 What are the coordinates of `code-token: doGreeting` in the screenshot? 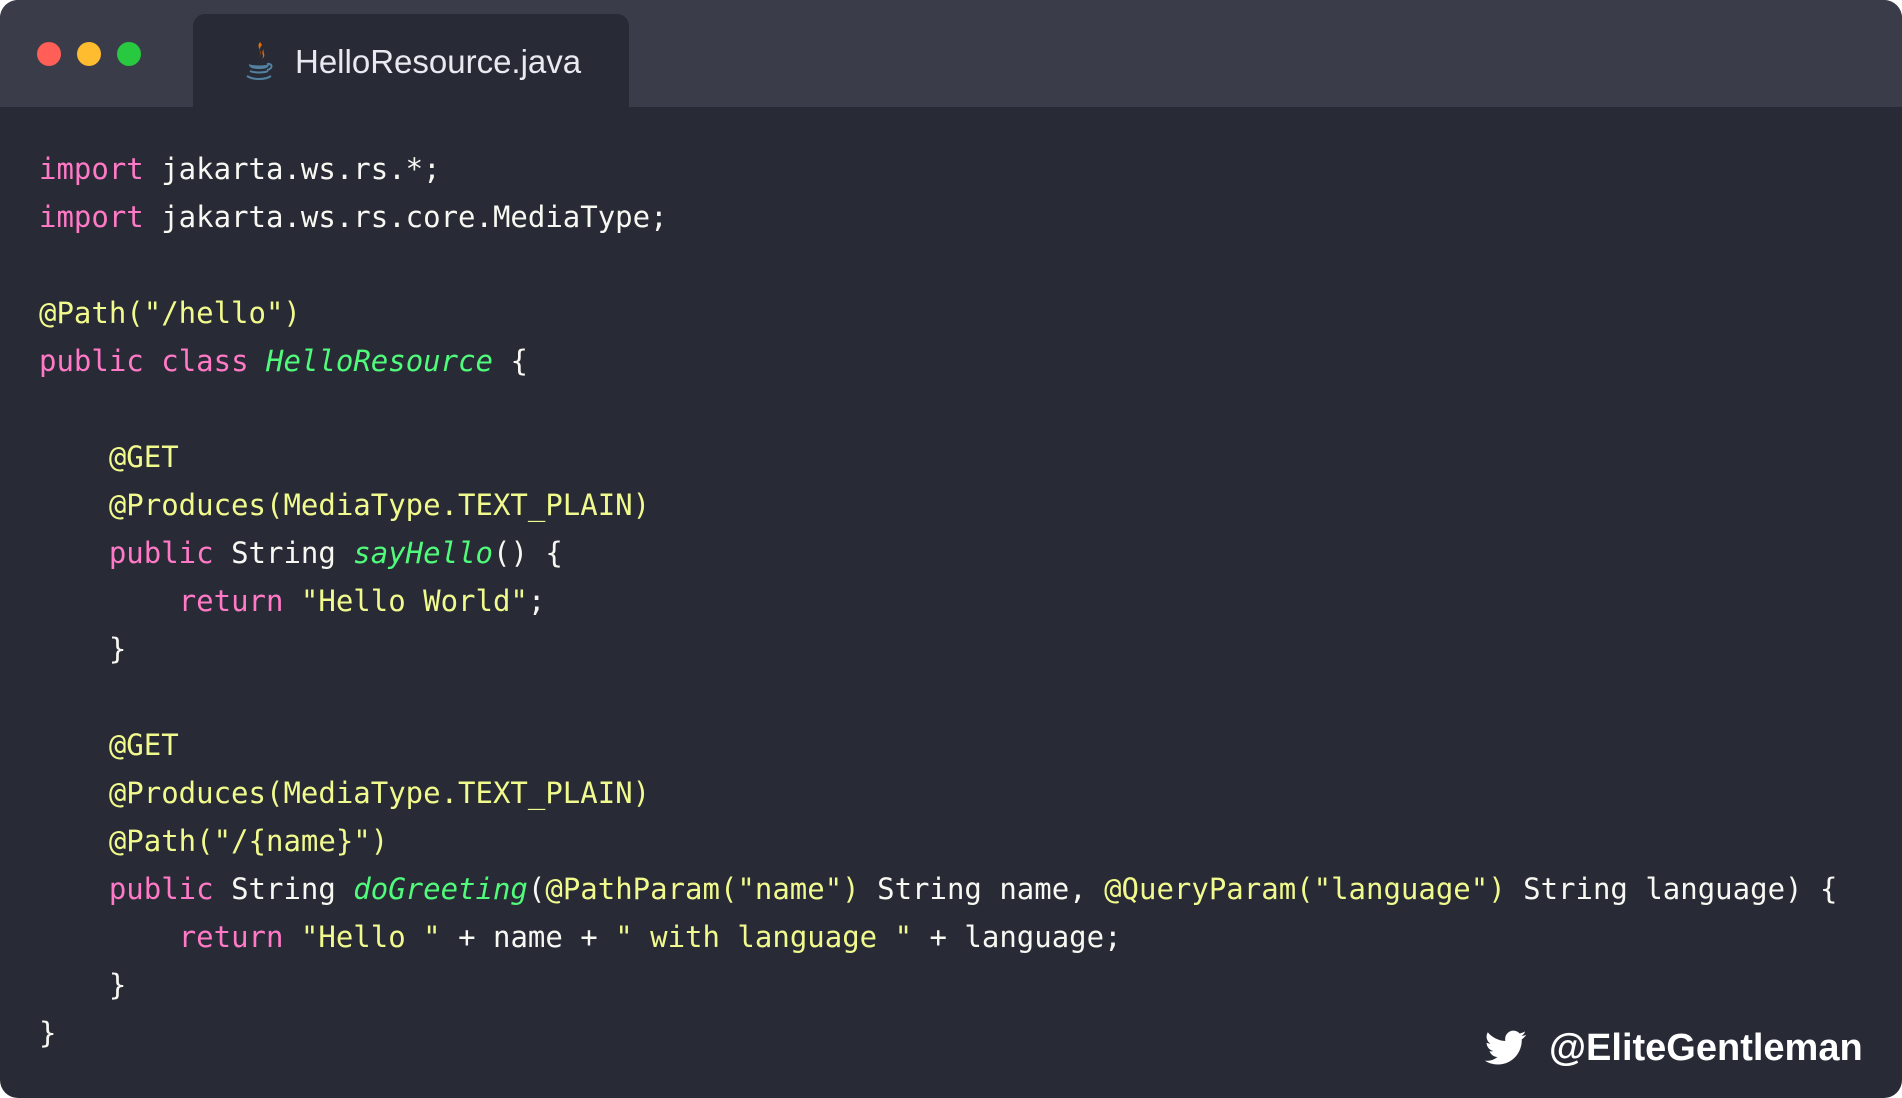 It's located at (440, 889).